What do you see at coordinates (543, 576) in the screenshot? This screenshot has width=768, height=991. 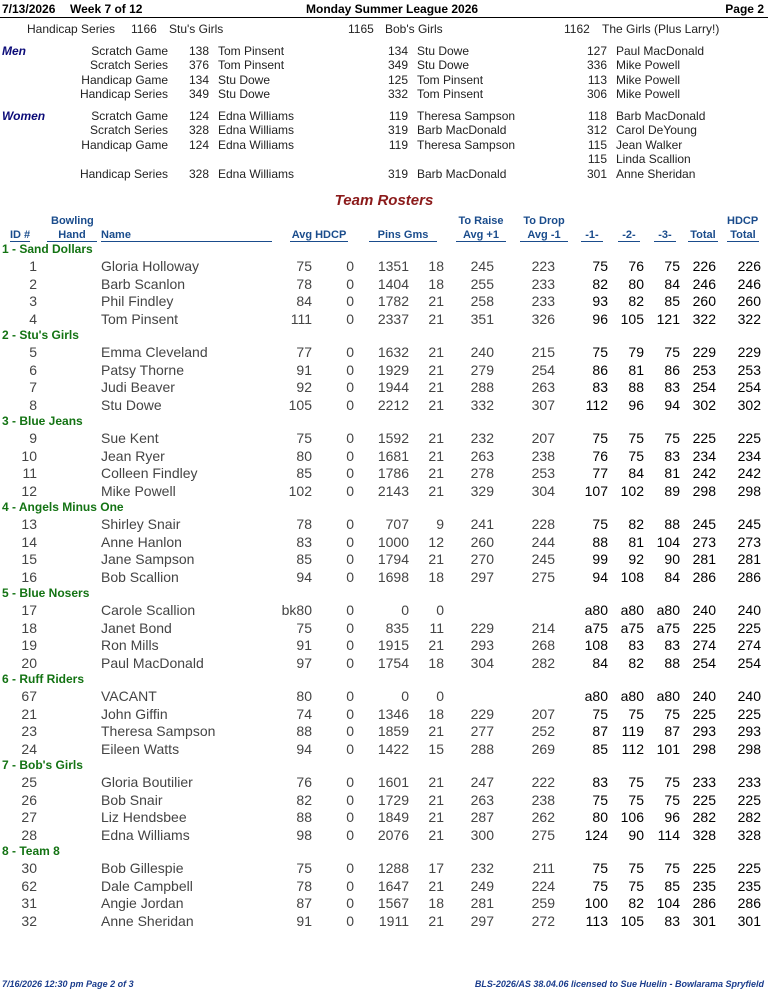 I see `to-drop-avg: 275` at bounding box center [543, 576].